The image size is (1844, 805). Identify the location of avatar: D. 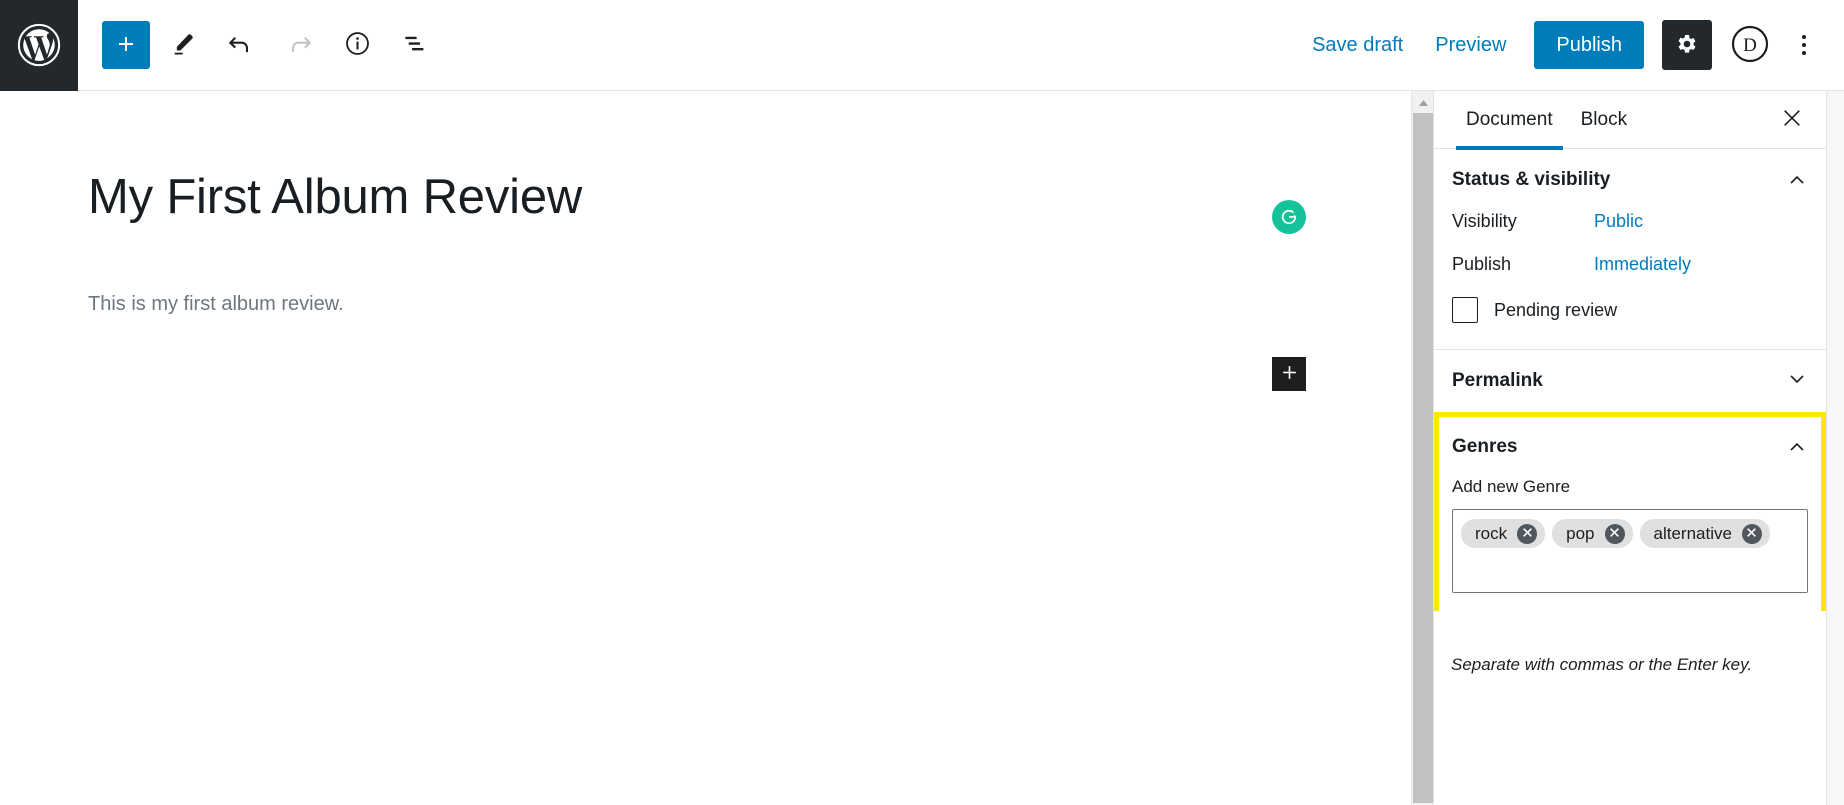
(1750, 45).